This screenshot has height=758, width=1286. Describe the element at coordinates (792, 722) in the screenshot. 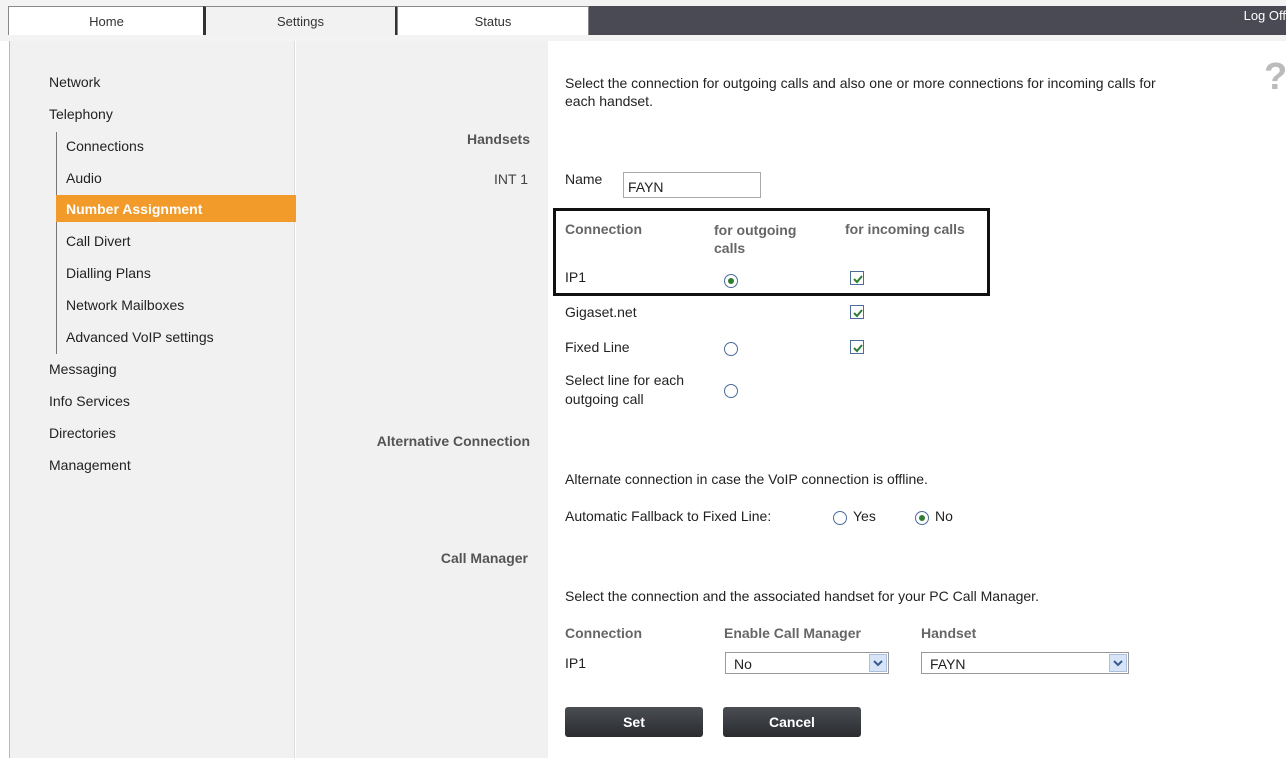

I see `cancel-button: Cancel` at that location.